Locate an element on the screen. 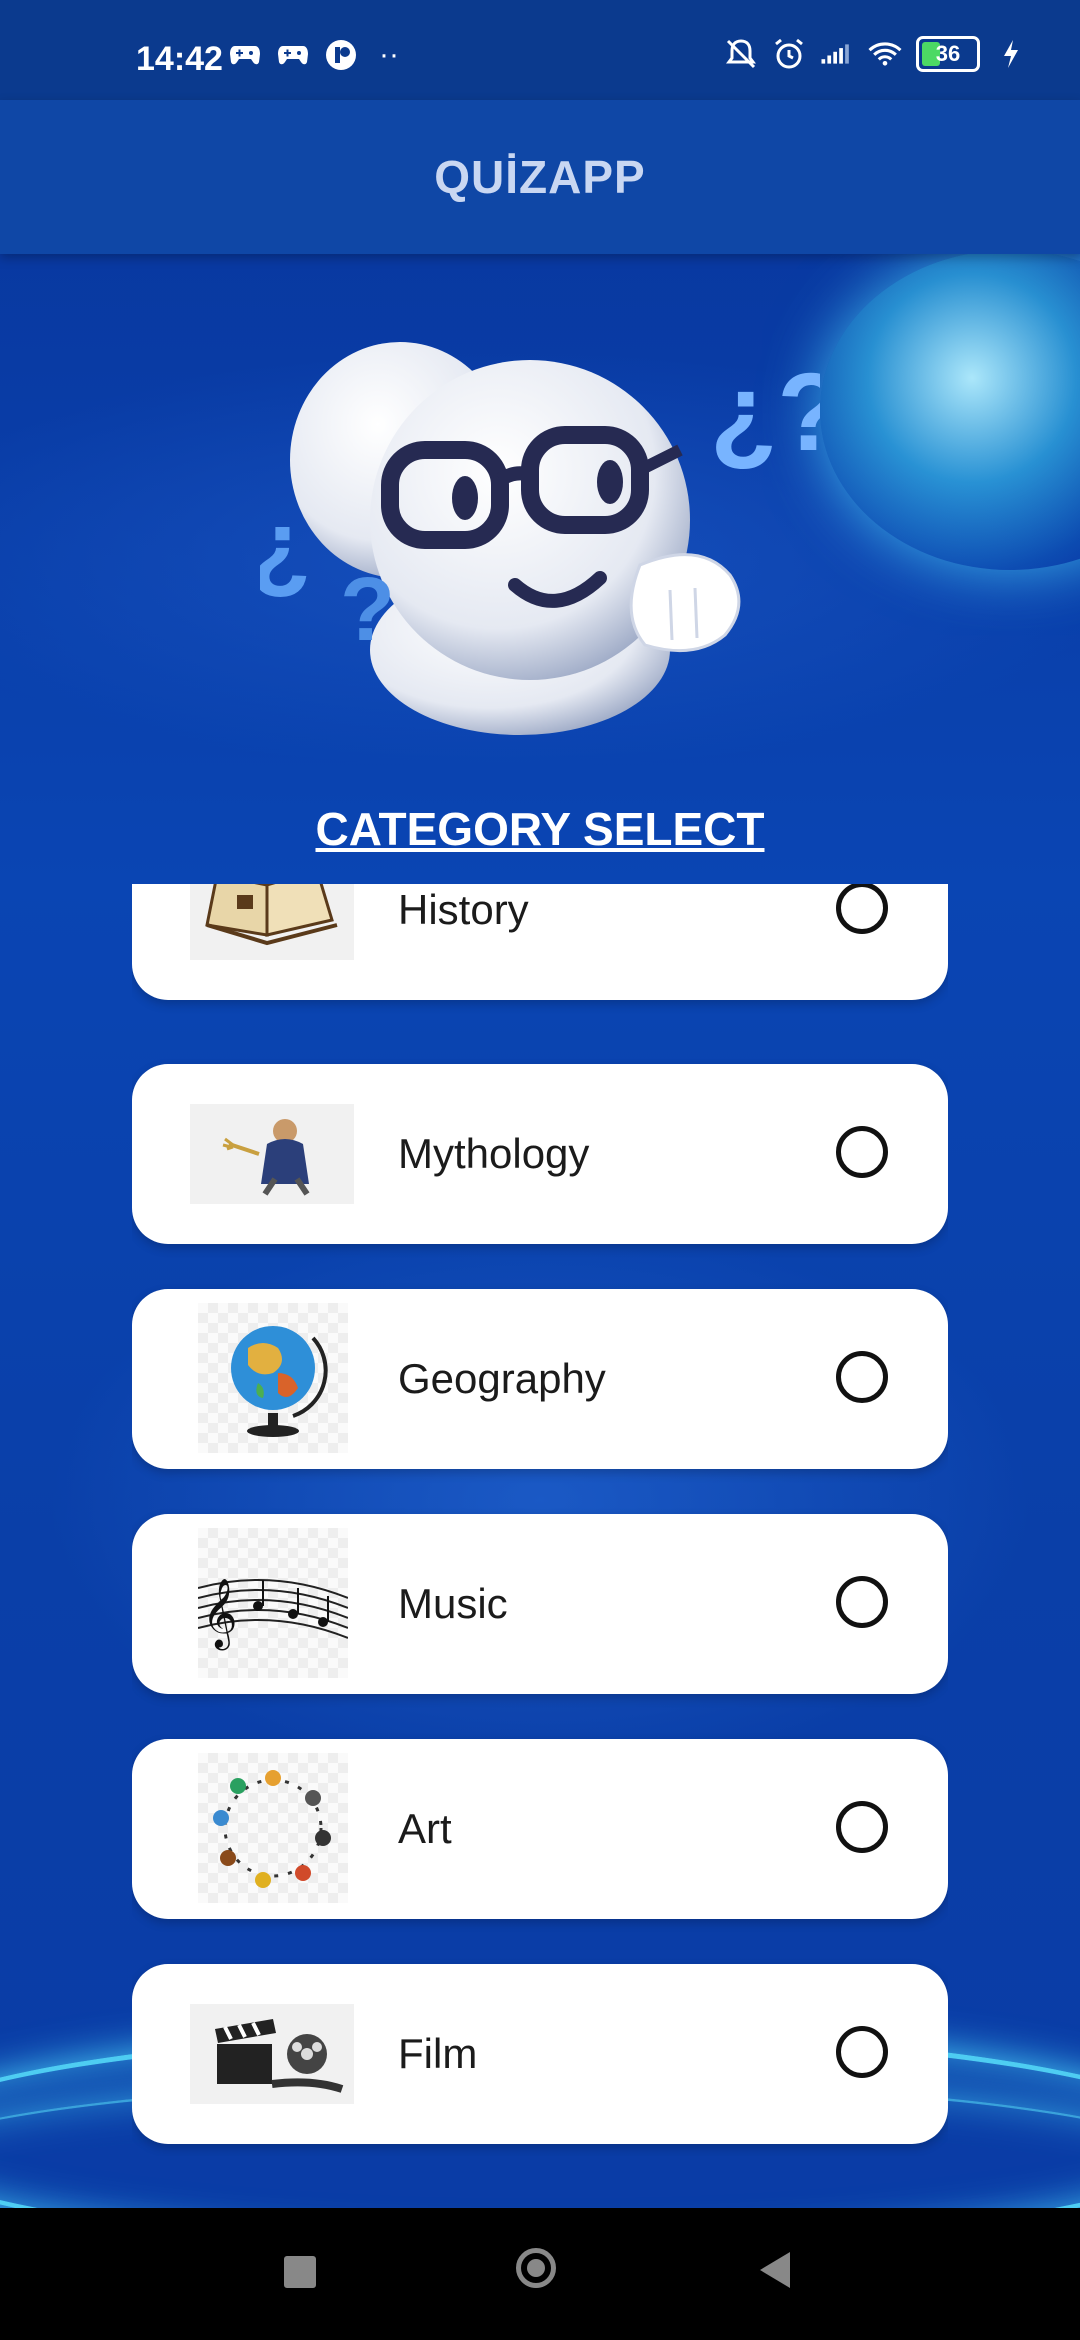 The width and height of the screenshot is (1080, 2340). wifi-icon is located at coordinates (885, 54).